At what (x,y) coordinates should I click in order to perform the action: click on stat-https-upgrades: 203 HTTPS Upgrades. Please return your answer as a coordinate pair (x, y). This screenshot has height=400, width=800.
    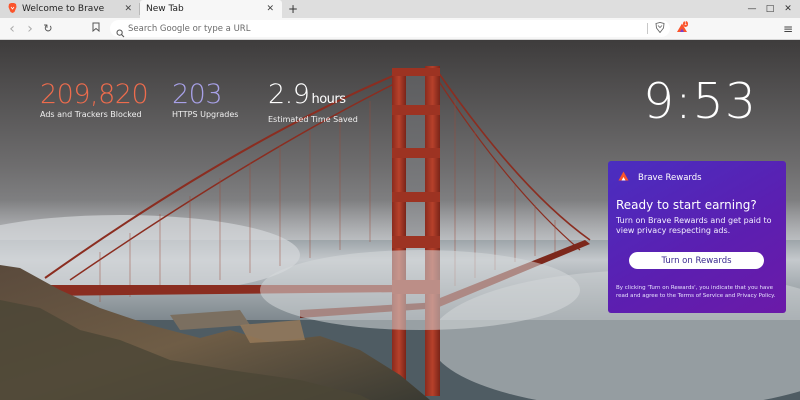
    Looking at the image, I should click on (205, 99).